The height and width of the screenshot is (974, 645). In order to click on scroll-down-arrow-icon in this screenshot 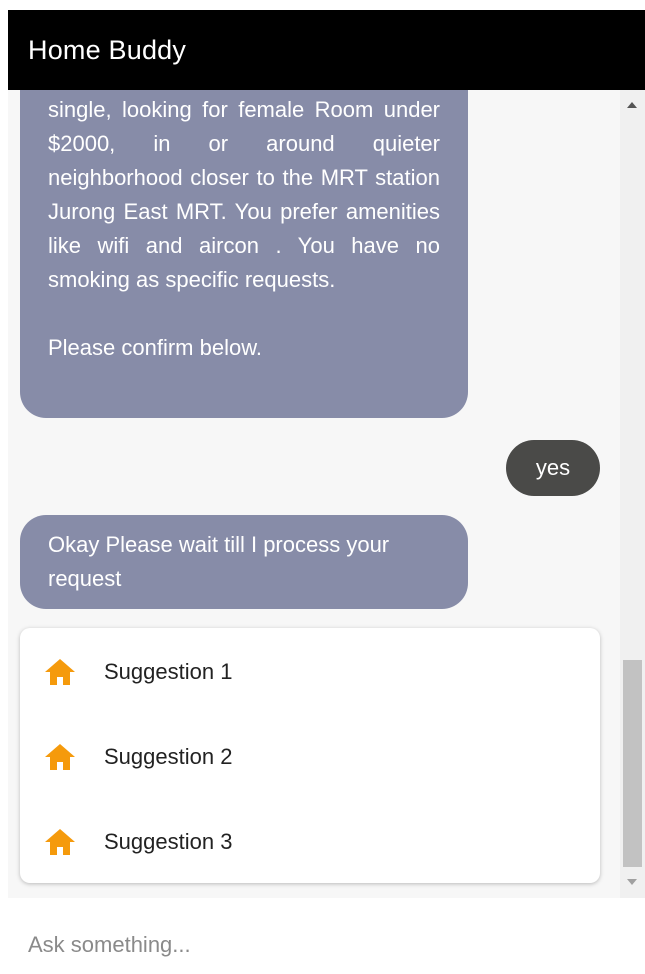, I will do `click(632, 882)`.